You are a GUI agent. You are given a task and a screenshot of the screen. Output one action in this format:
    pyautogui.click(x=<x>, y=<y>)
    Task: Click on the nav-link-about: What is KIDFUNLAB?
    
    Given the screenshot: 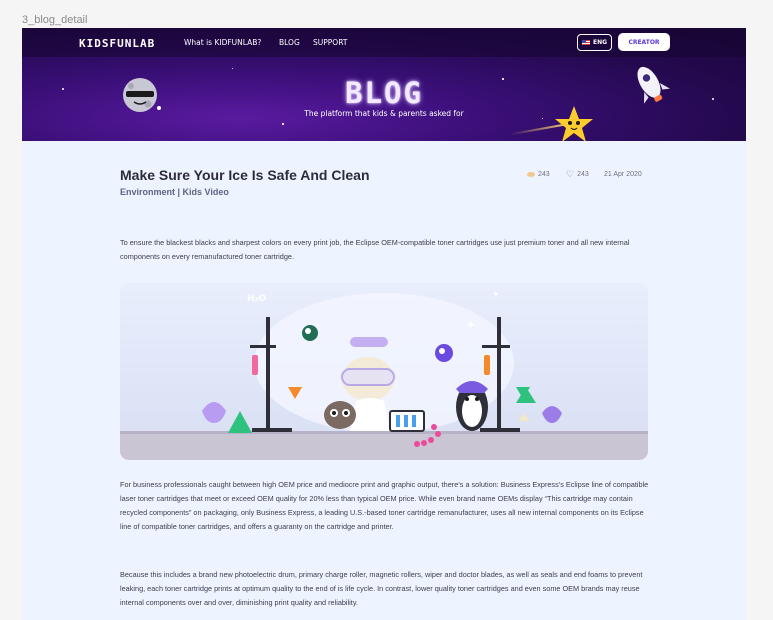 What is the action you would take?
    pyautogui.click(x=222, y=42)
    